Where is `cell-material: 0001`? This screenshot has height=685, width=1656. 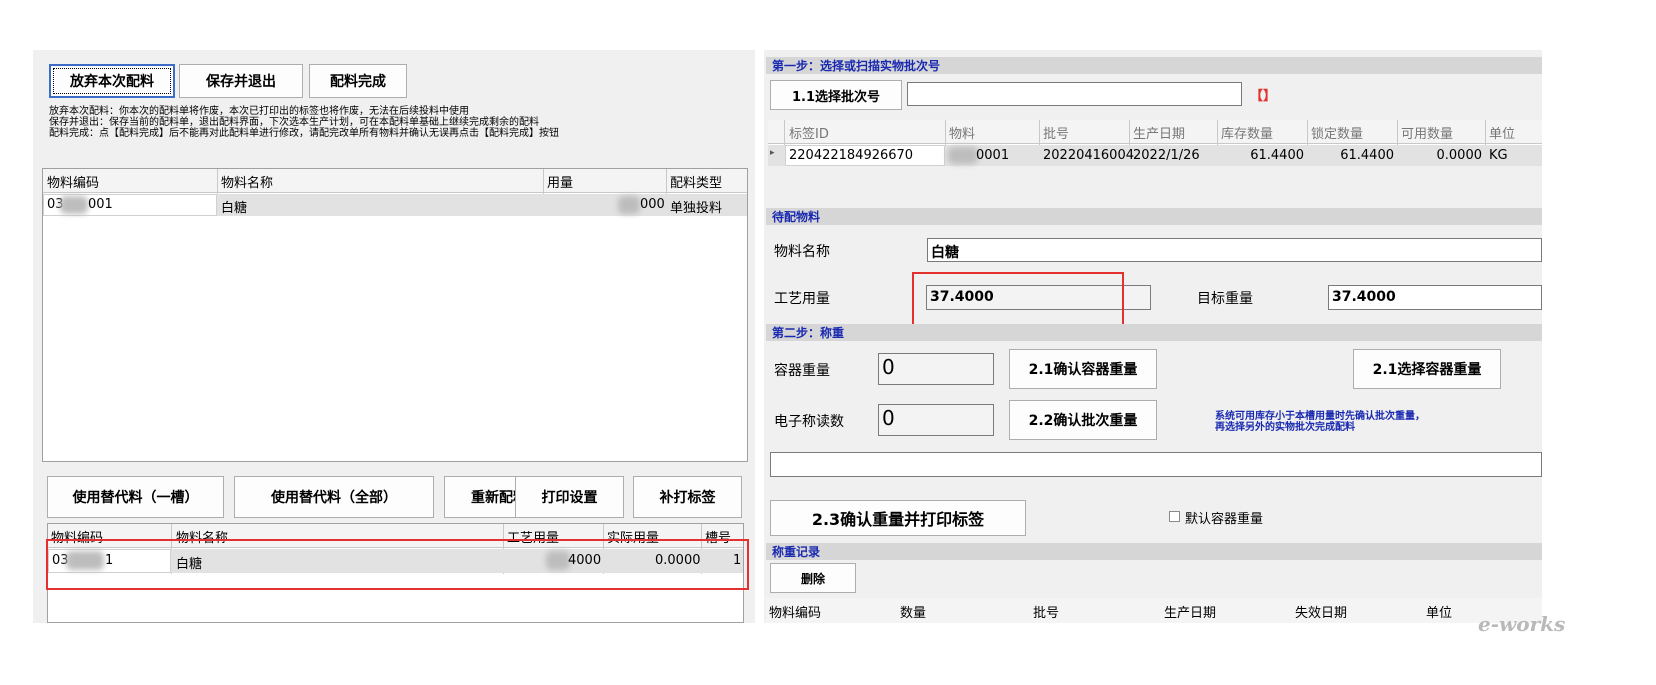
cell-material: 0001 is located at coordinates (993, 155).